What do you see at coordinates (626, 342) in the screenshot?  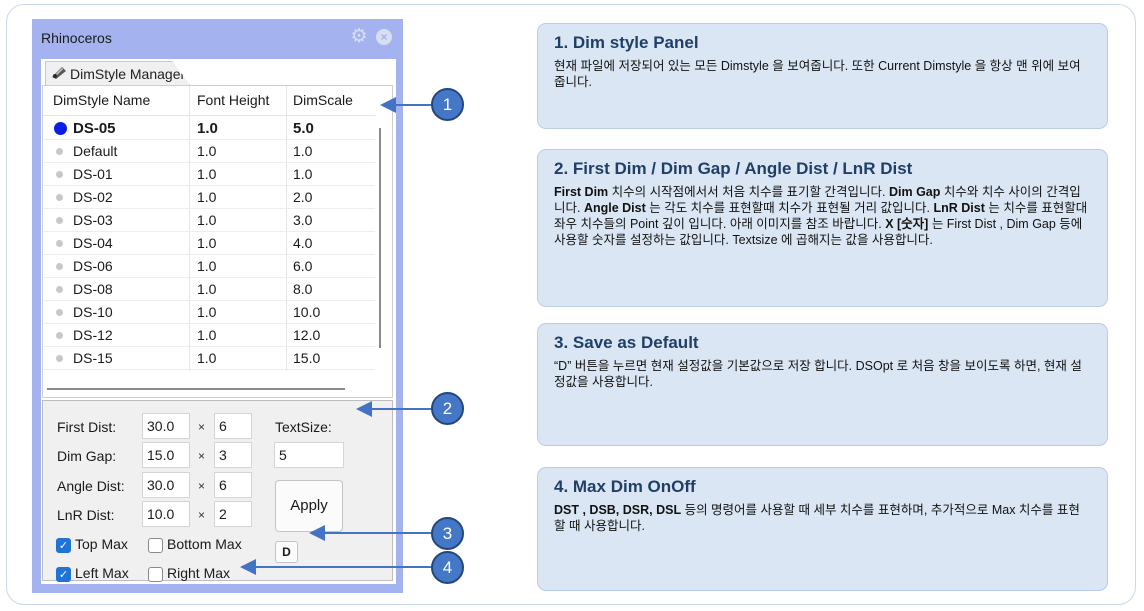 I see `card-title: 3. Save as Default` at bounding box center [626, 342].